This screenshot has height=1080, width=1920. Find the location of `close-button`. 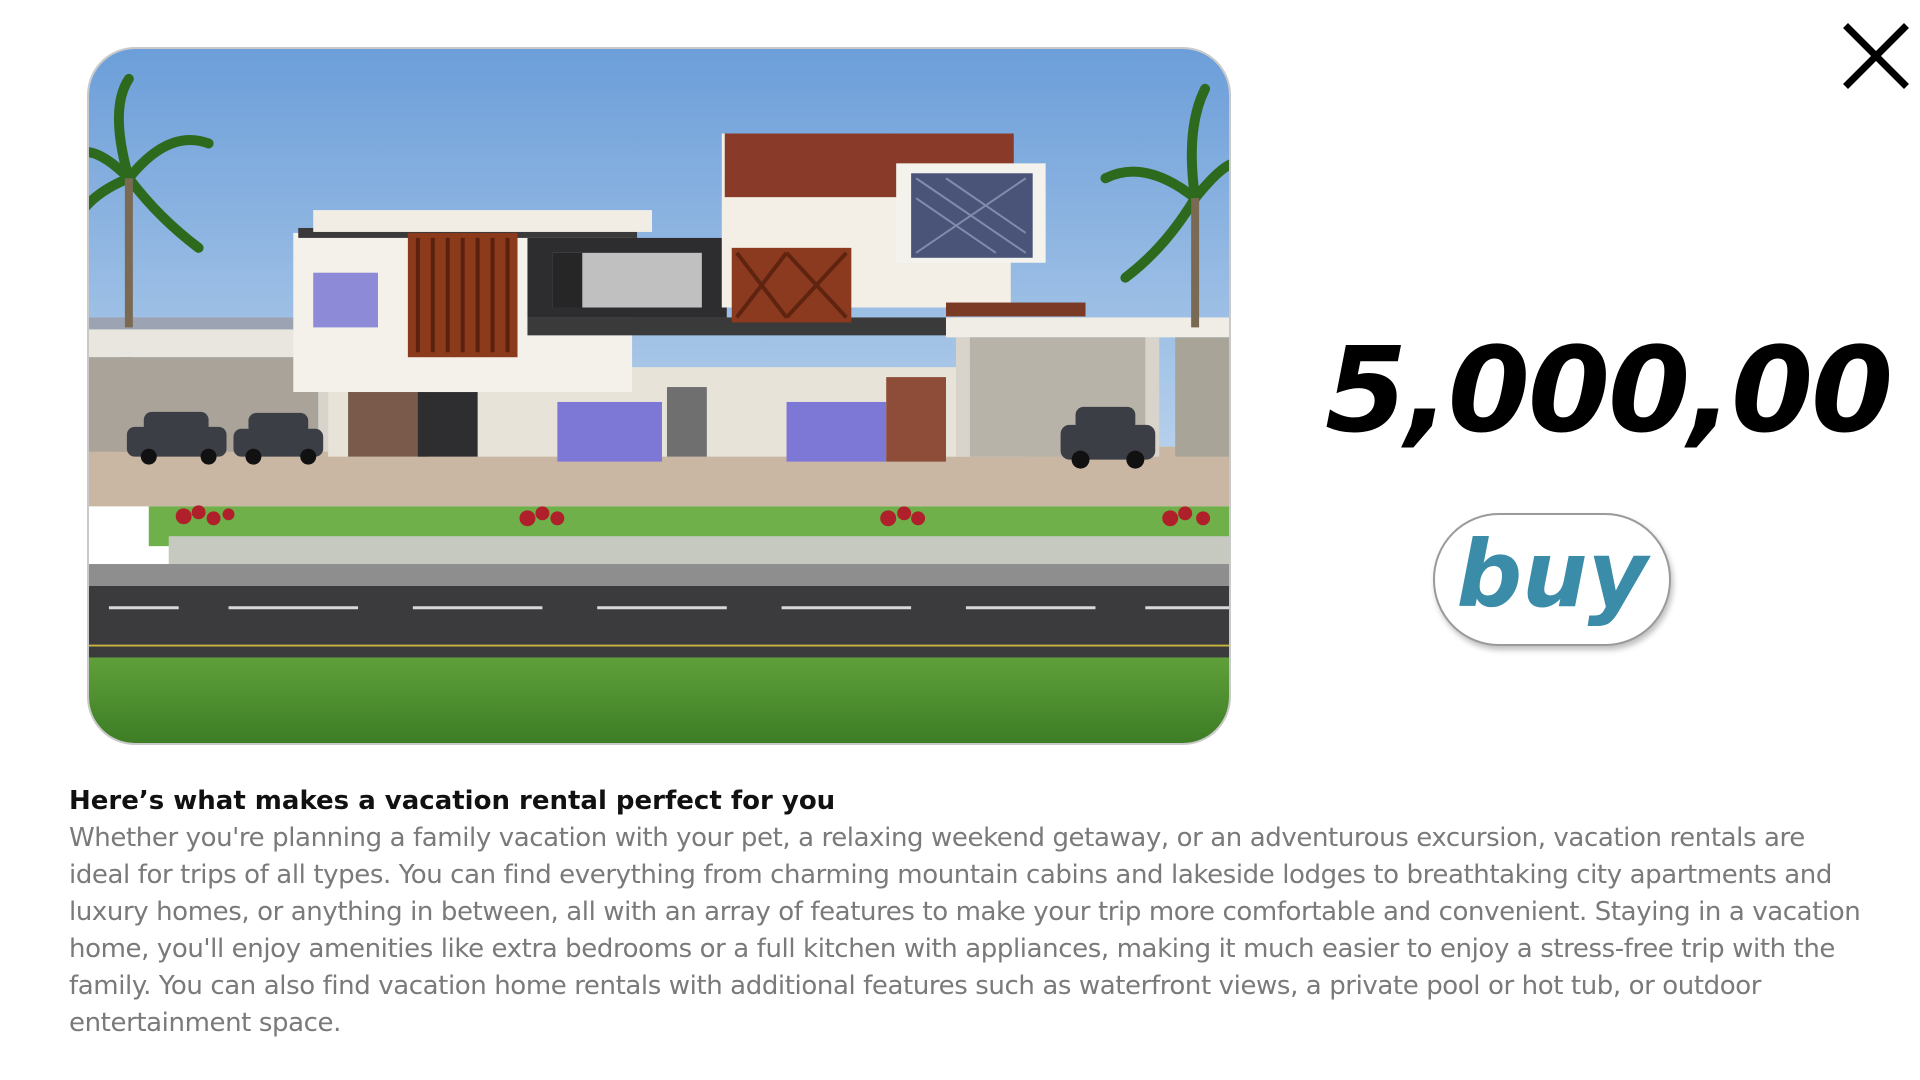

close-button is located at coordinates (1876, 56).